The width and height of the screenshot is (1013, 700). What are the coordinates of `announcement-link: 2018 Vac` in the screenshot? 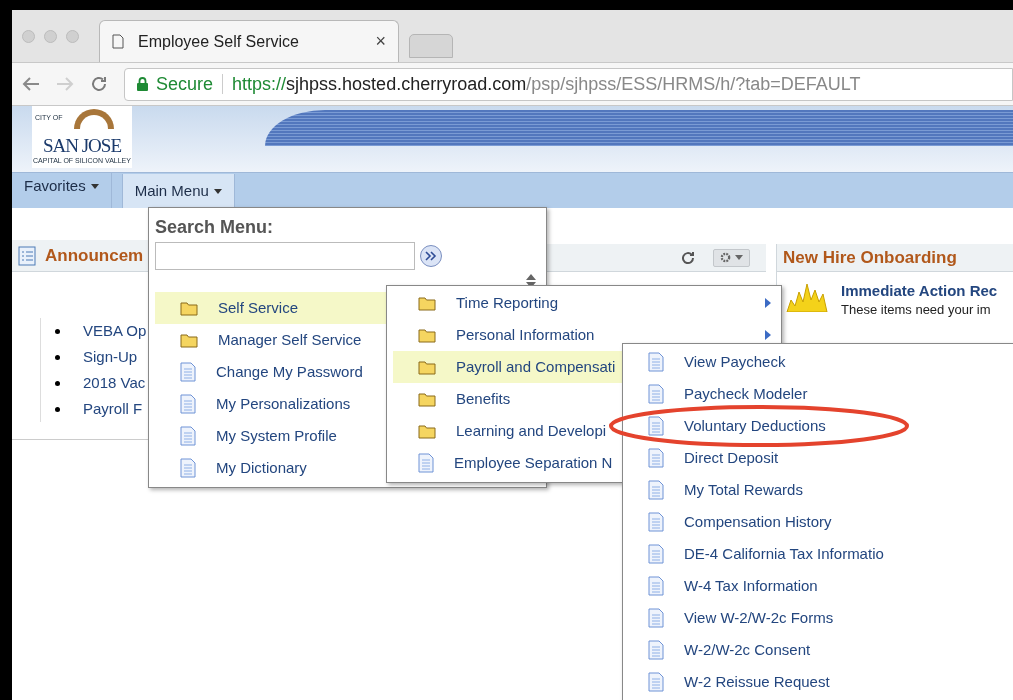 It's located at (114, 383).